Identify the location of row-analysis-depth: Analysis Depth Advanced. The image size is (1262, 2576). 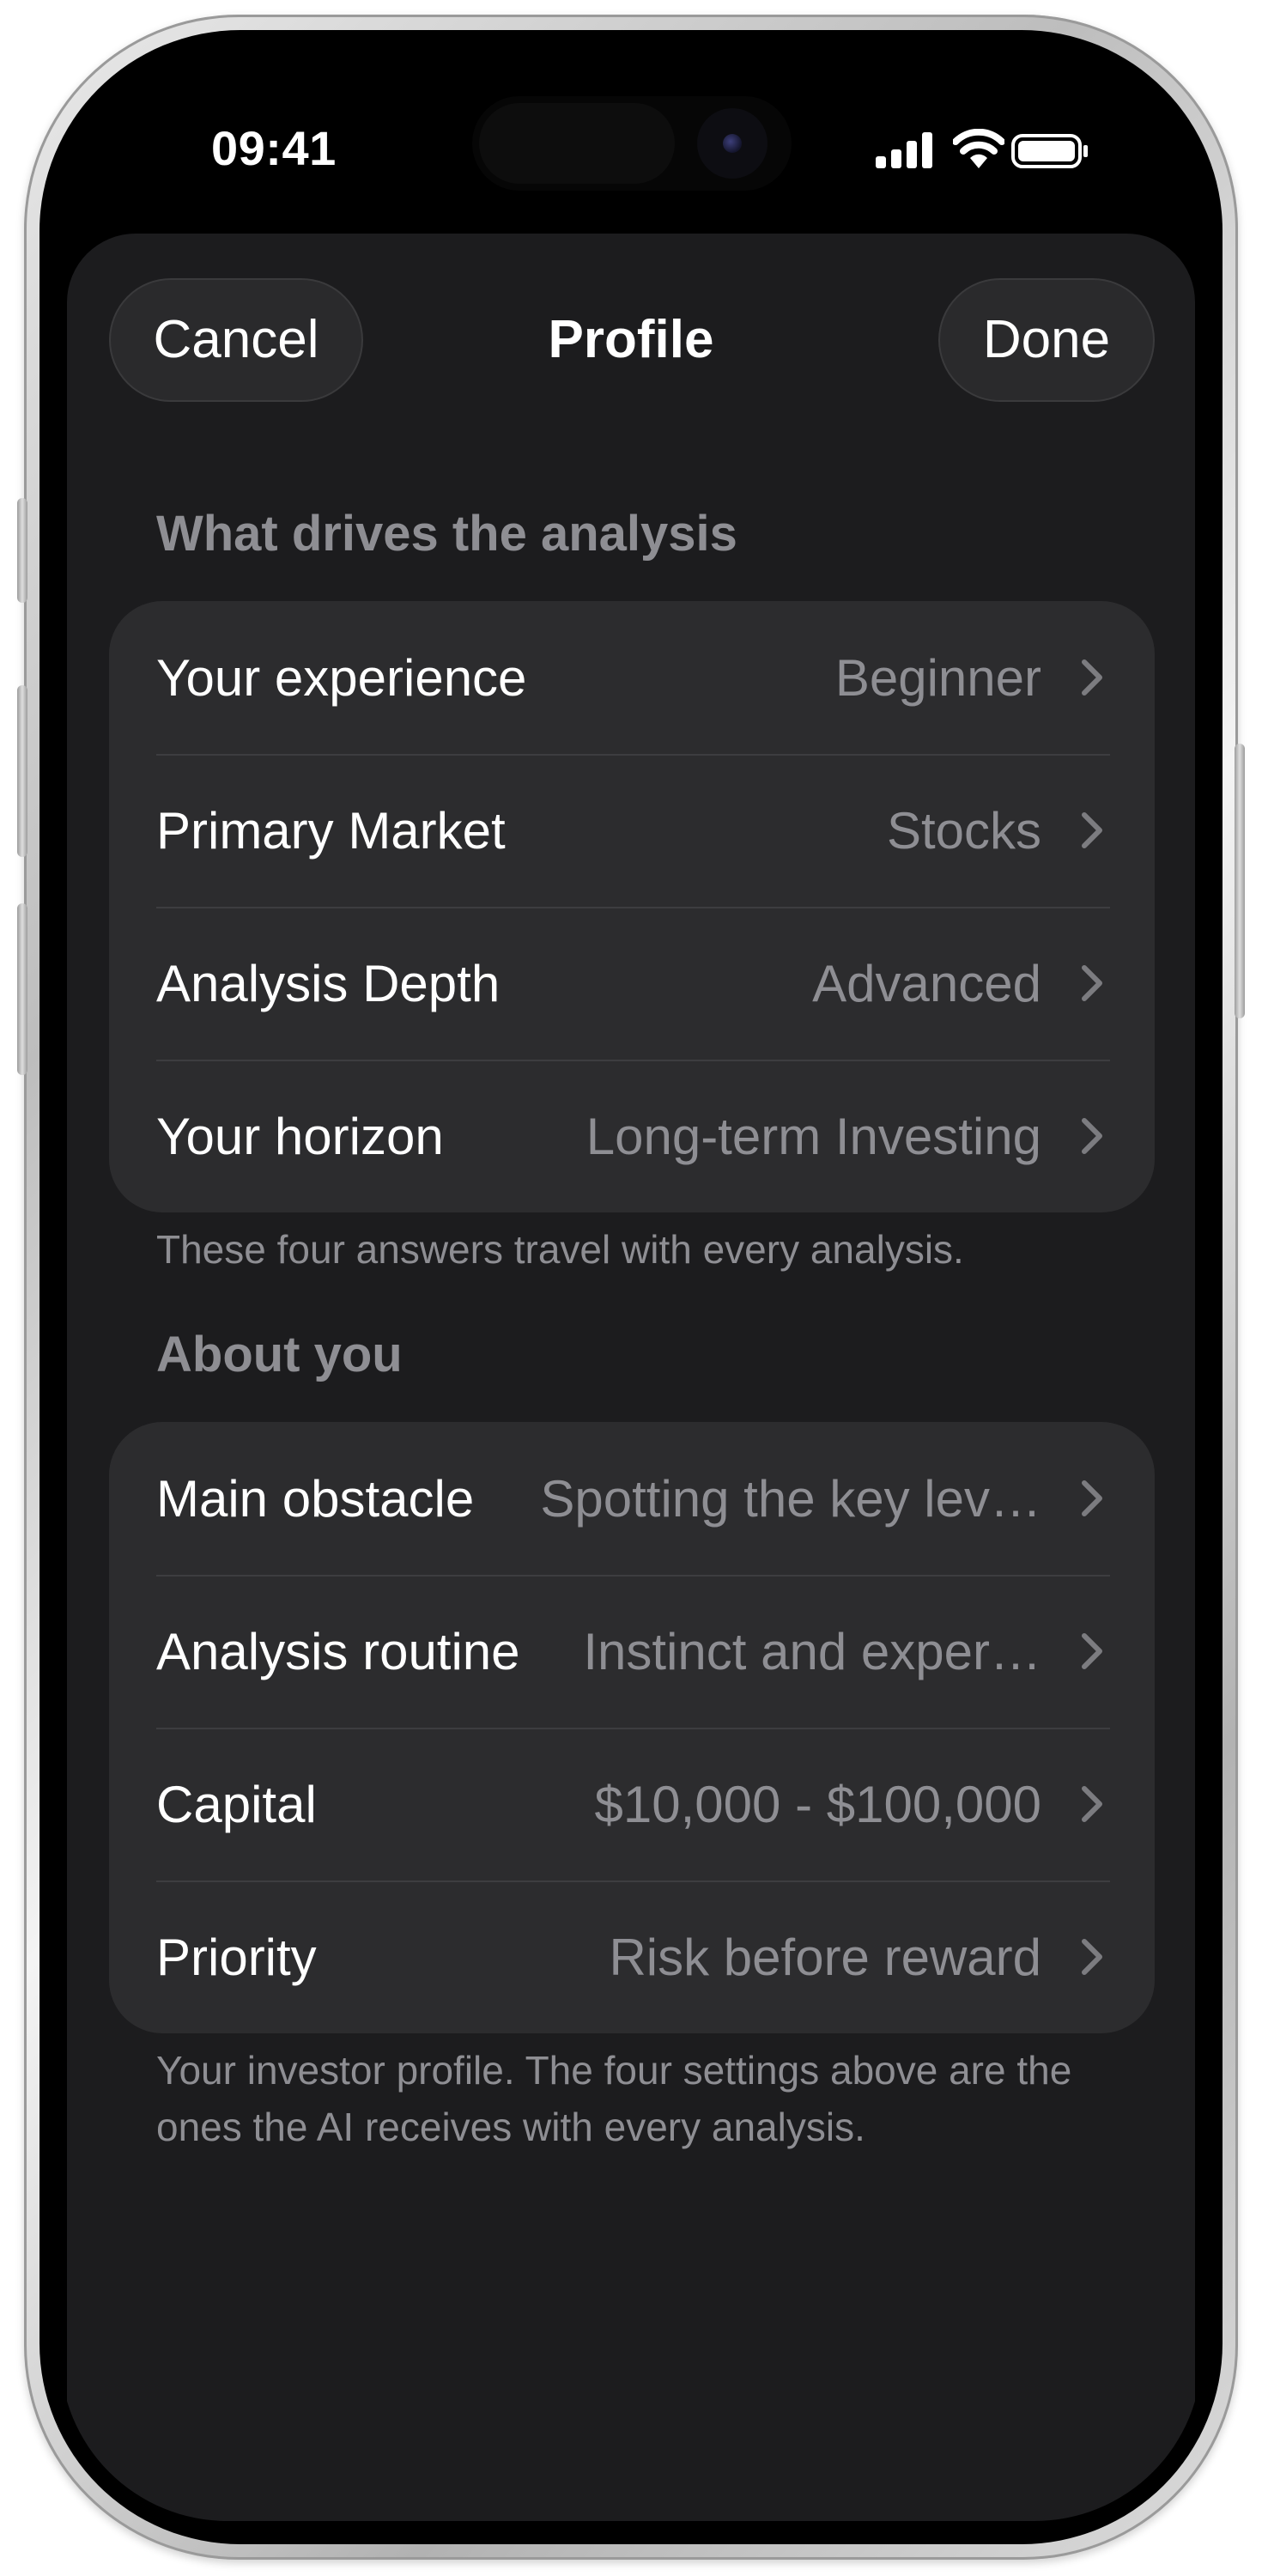
(632, 984).